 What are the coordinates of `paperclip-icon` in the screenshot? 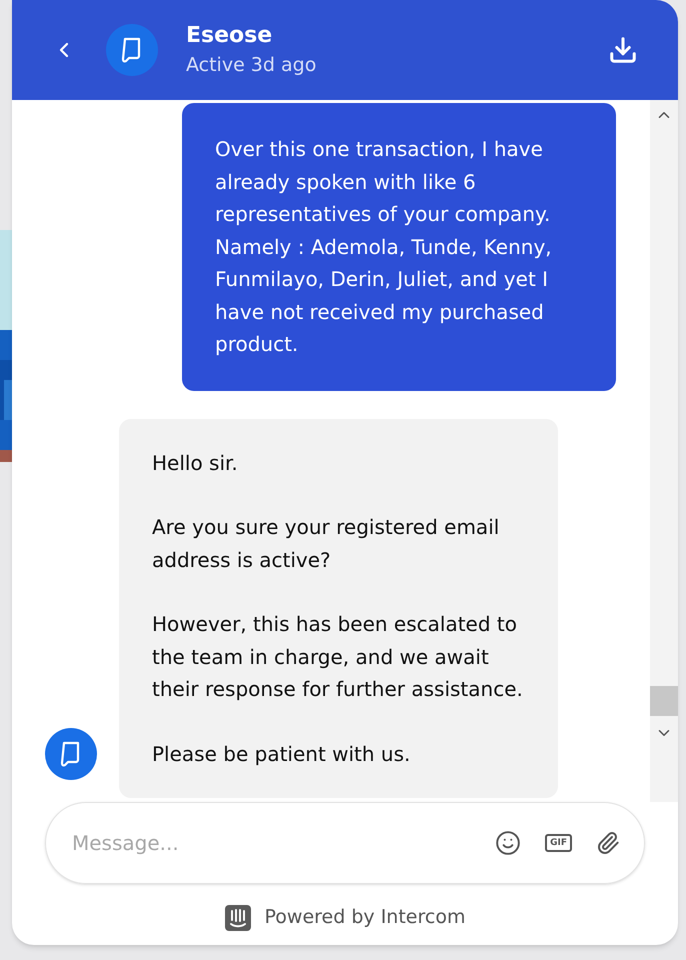 It's located at (608, 843).